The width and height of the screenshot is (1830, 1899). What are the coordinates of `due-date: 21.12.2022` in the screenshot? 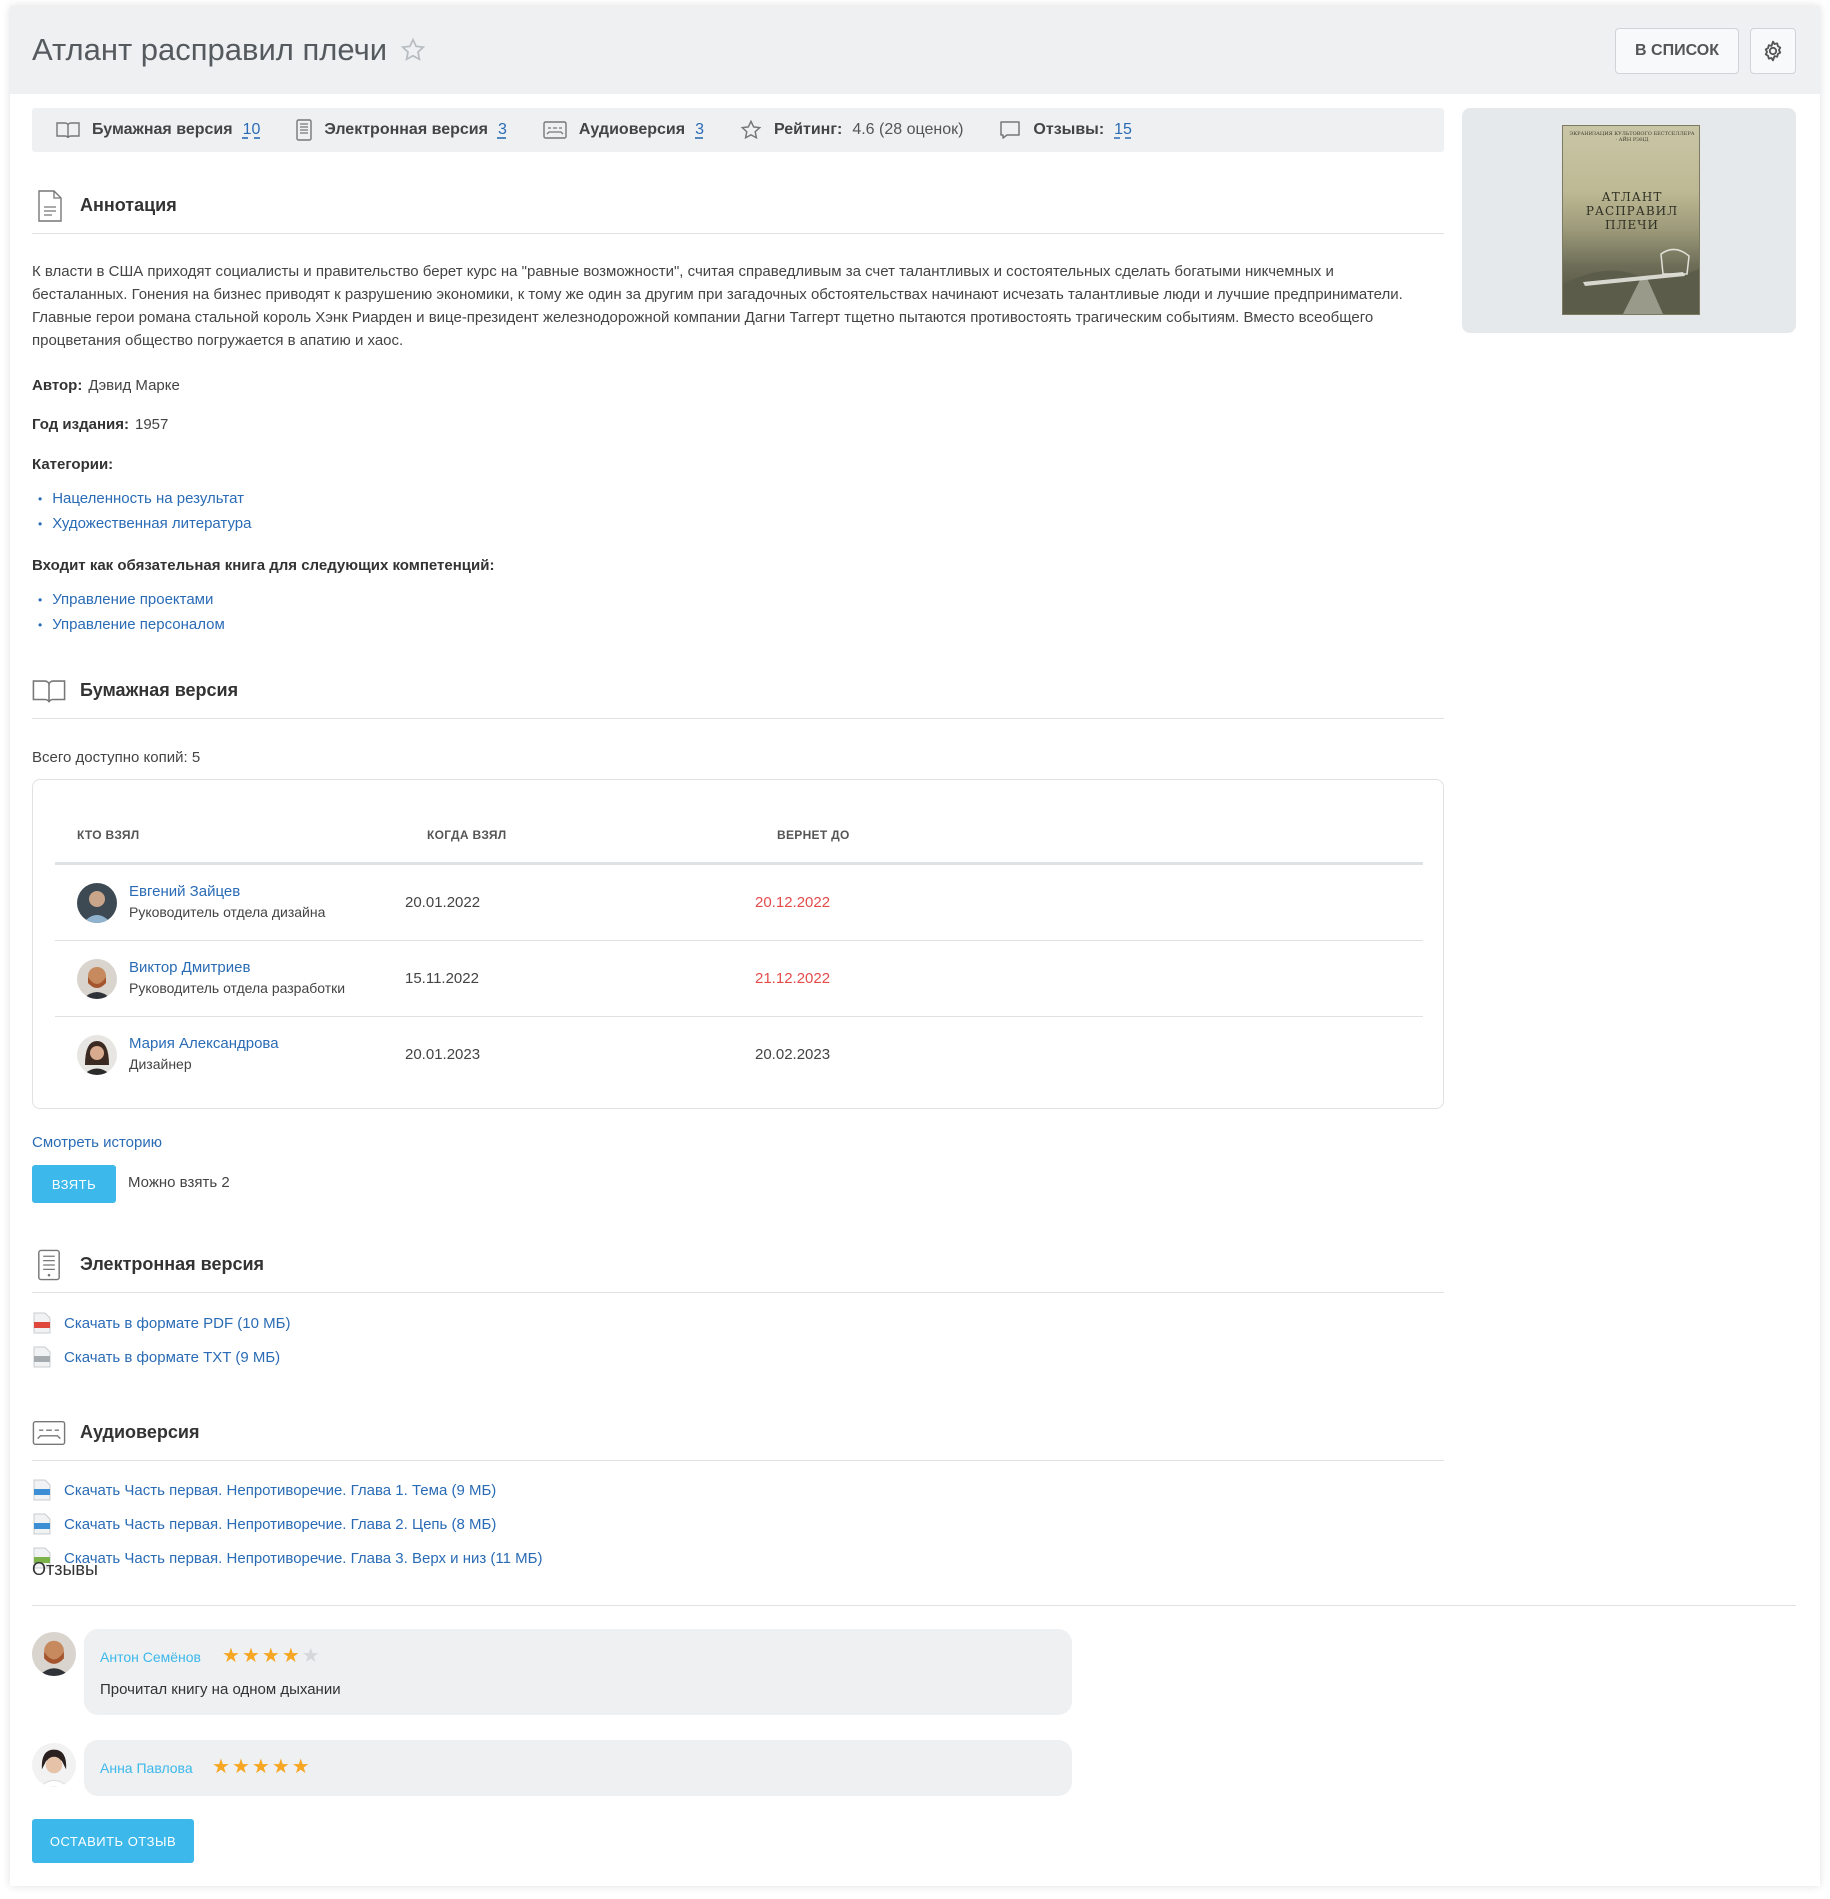 It's located at (793, 978).